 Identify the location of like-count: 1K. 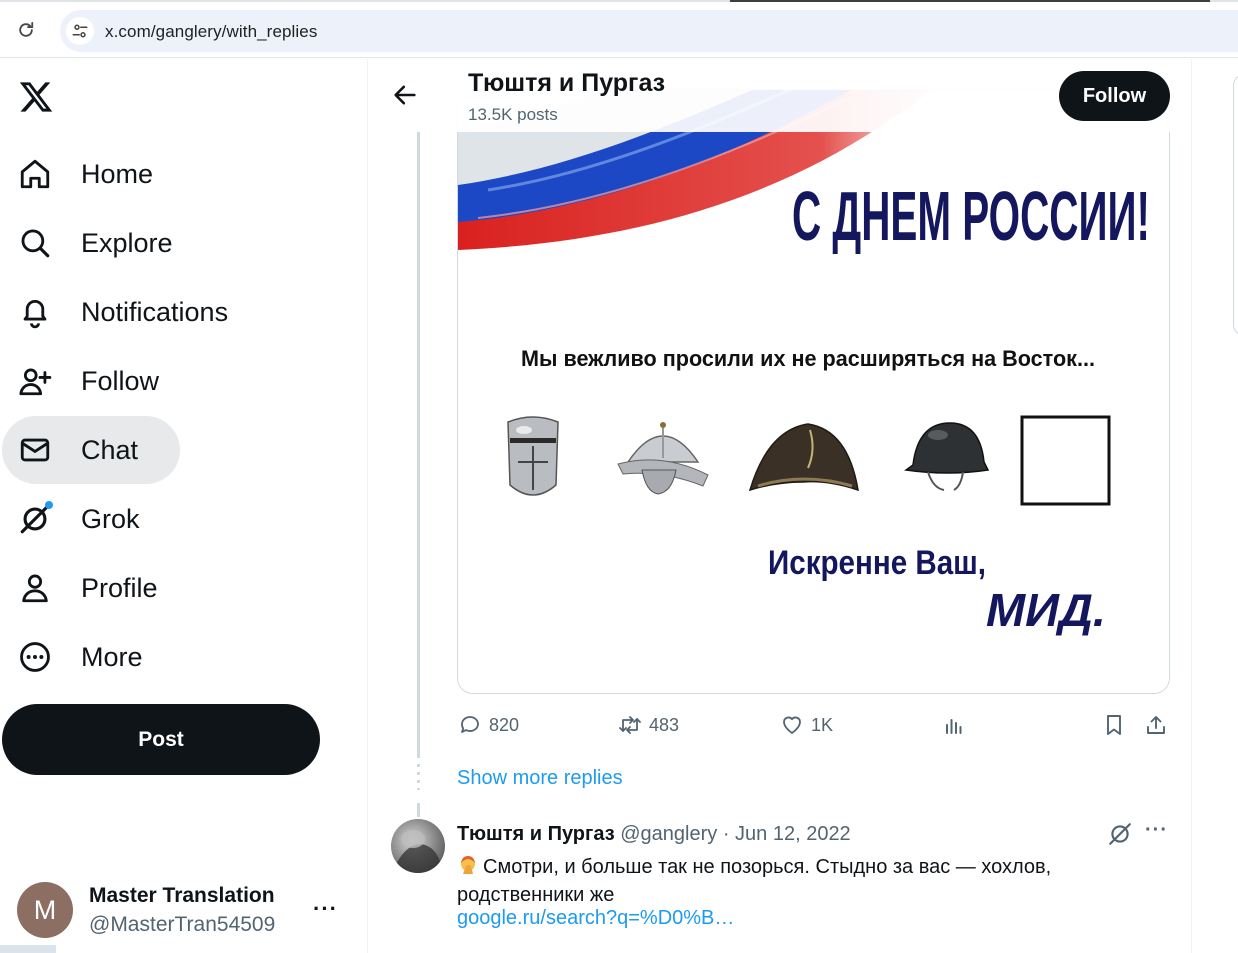
(822, 724).